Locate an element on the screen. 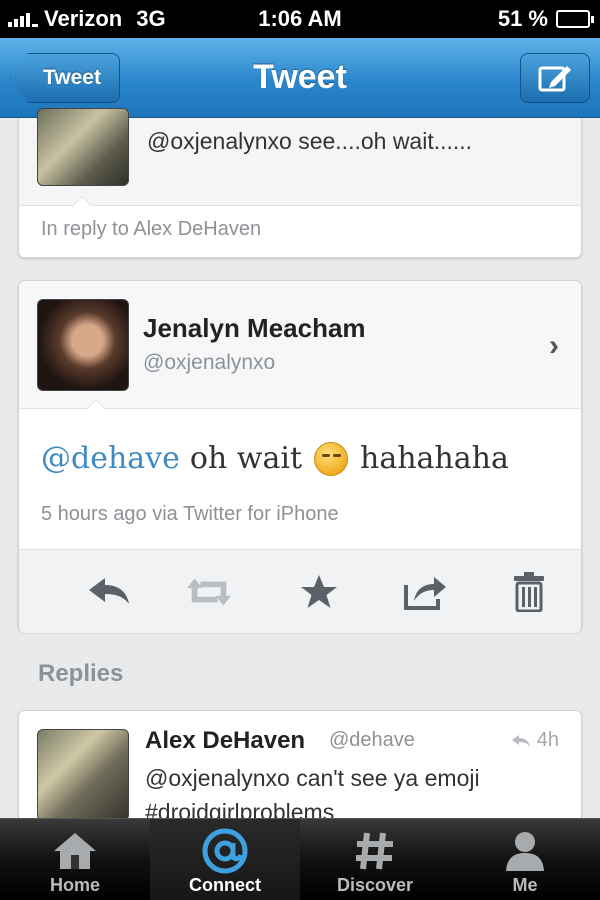  smirk-emoji-icon is located at coordinates (331, 458).